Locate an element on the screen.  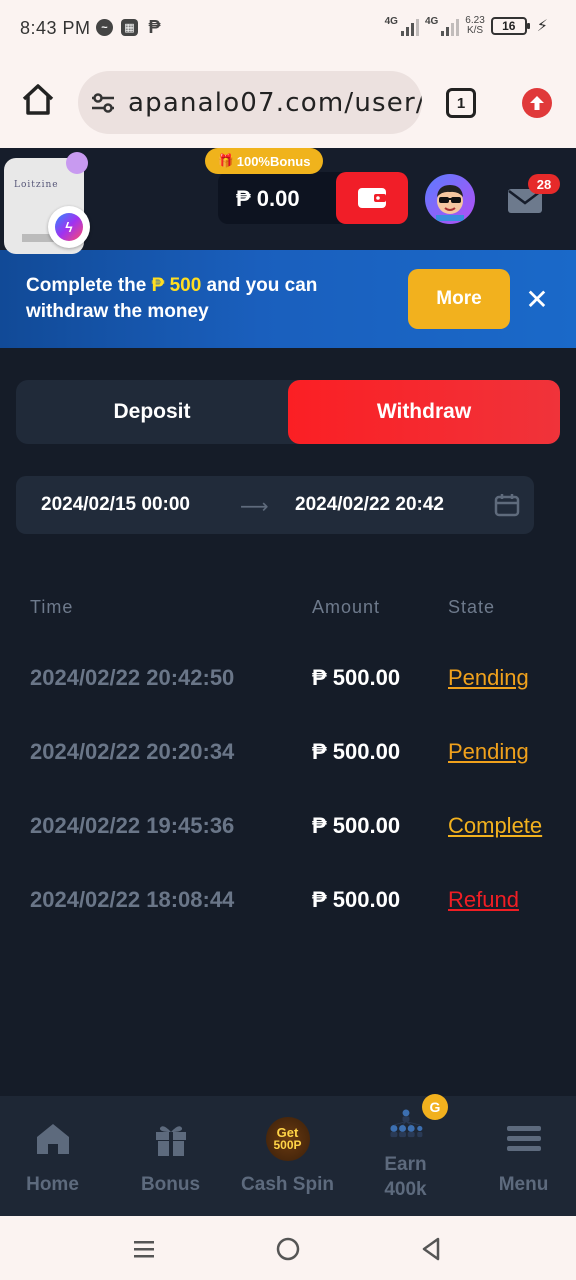
messenger-chat-button: ϟ is located at coordinates (69, 227).